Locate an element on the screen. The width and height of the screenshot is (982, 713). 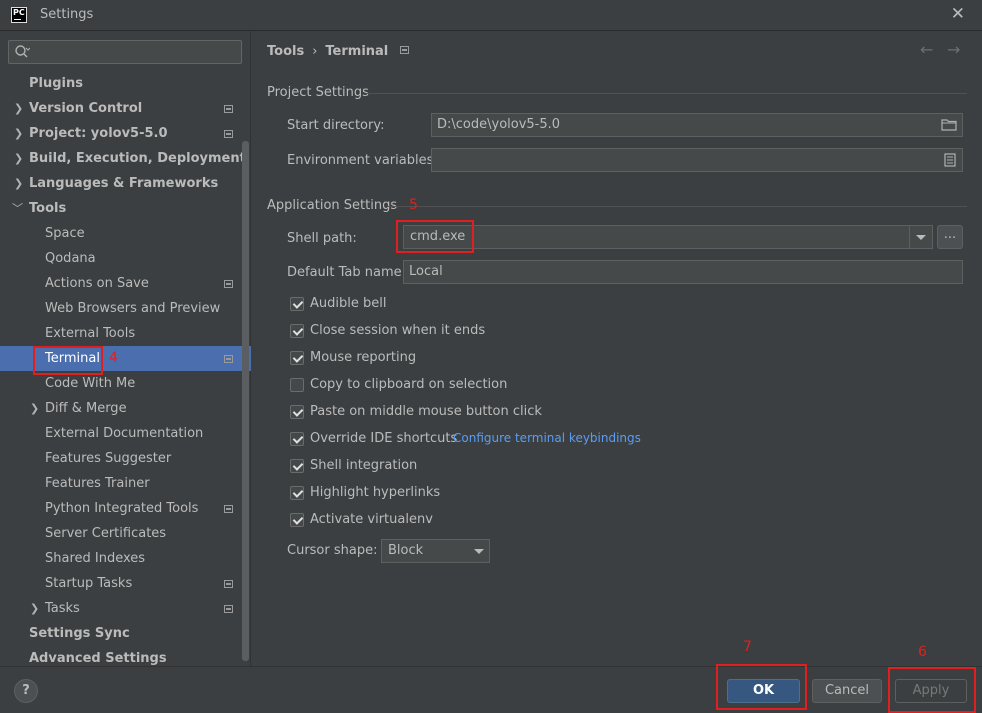
sidebar-item-label: Languages & Frameworks is located at coordinates (124, 183).